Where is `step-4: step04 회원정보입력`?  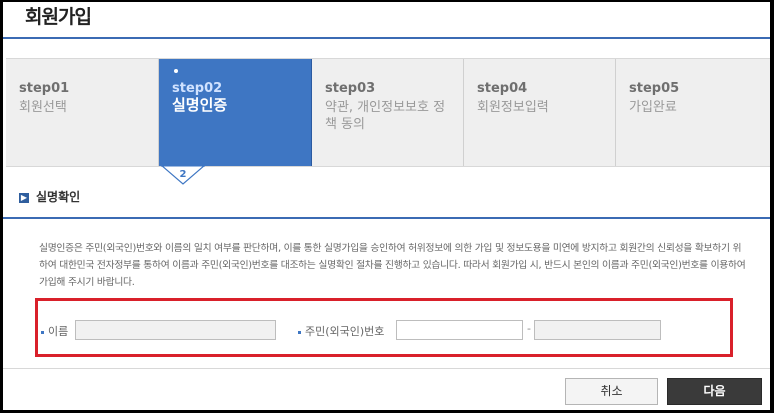 step-4: step04 회원정보입력 is located at coordinates (540, 112).